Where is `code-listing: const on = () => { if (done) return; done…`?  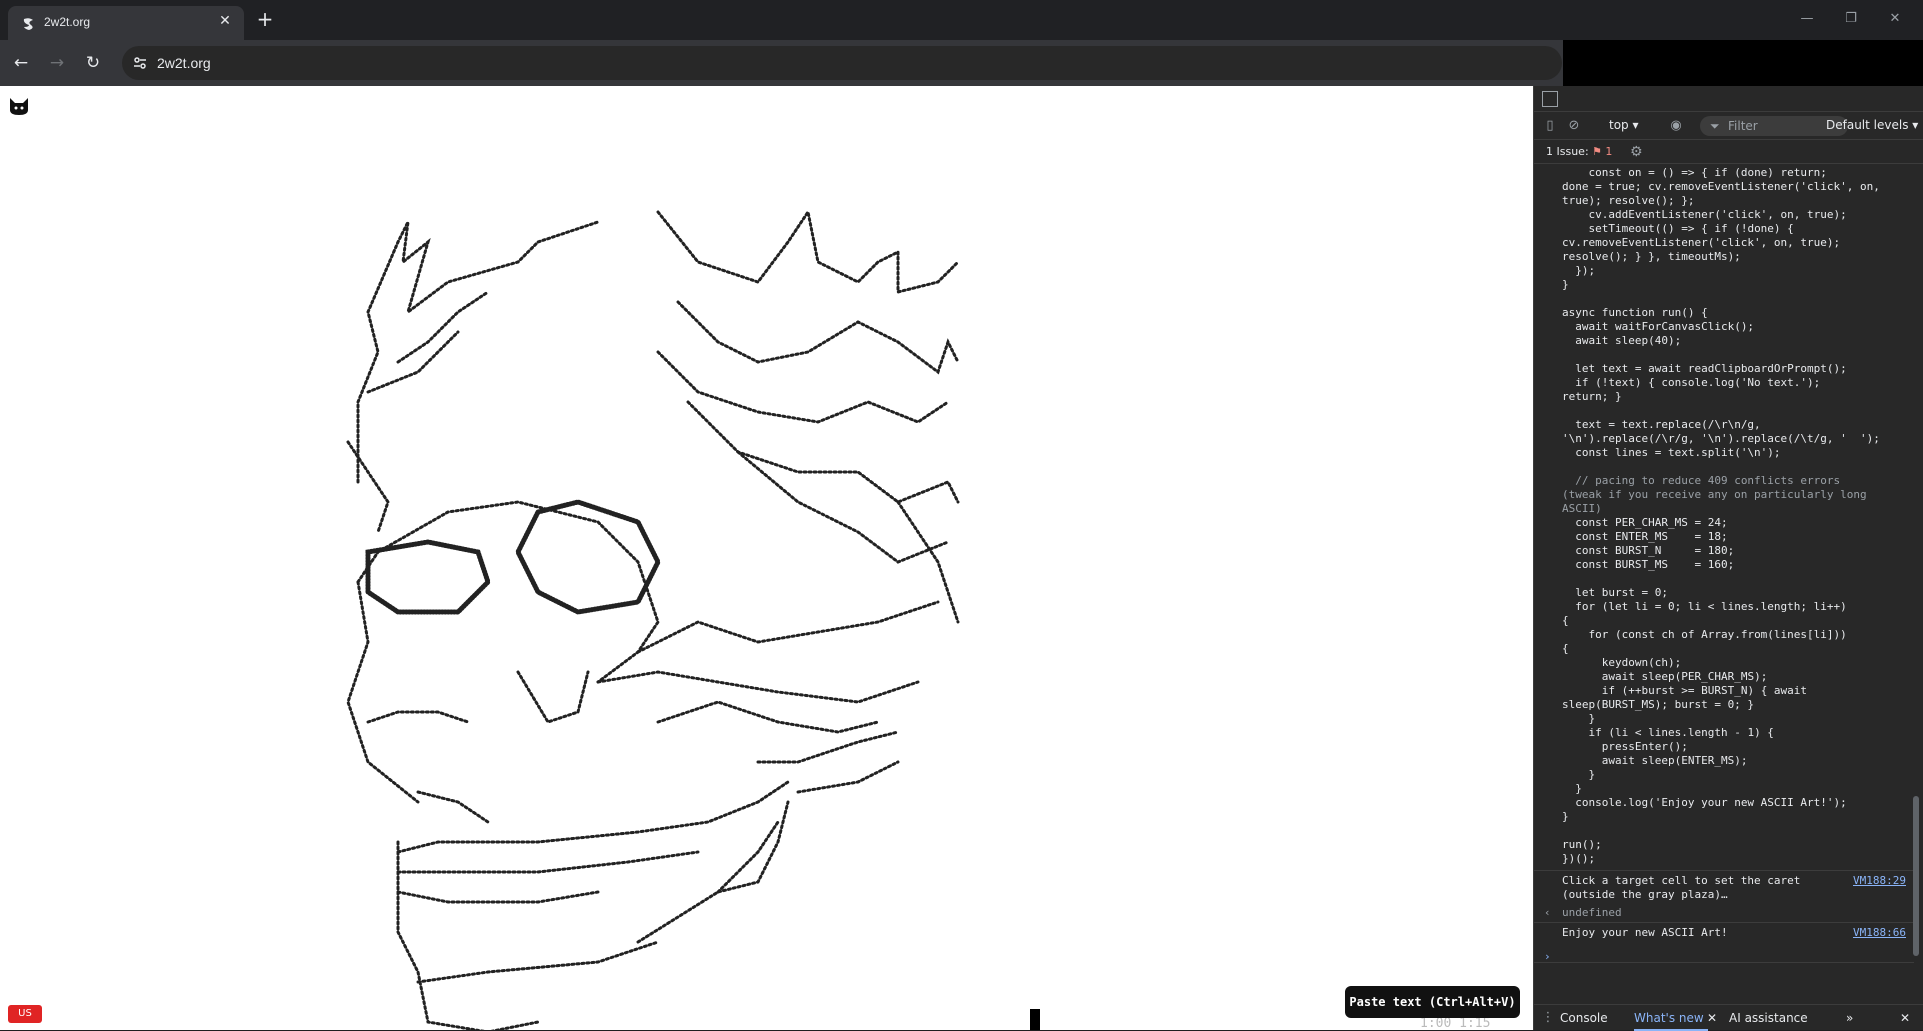 code-listing: const on = () => { if (done) return; done… is located at coordinates (1737, 516).